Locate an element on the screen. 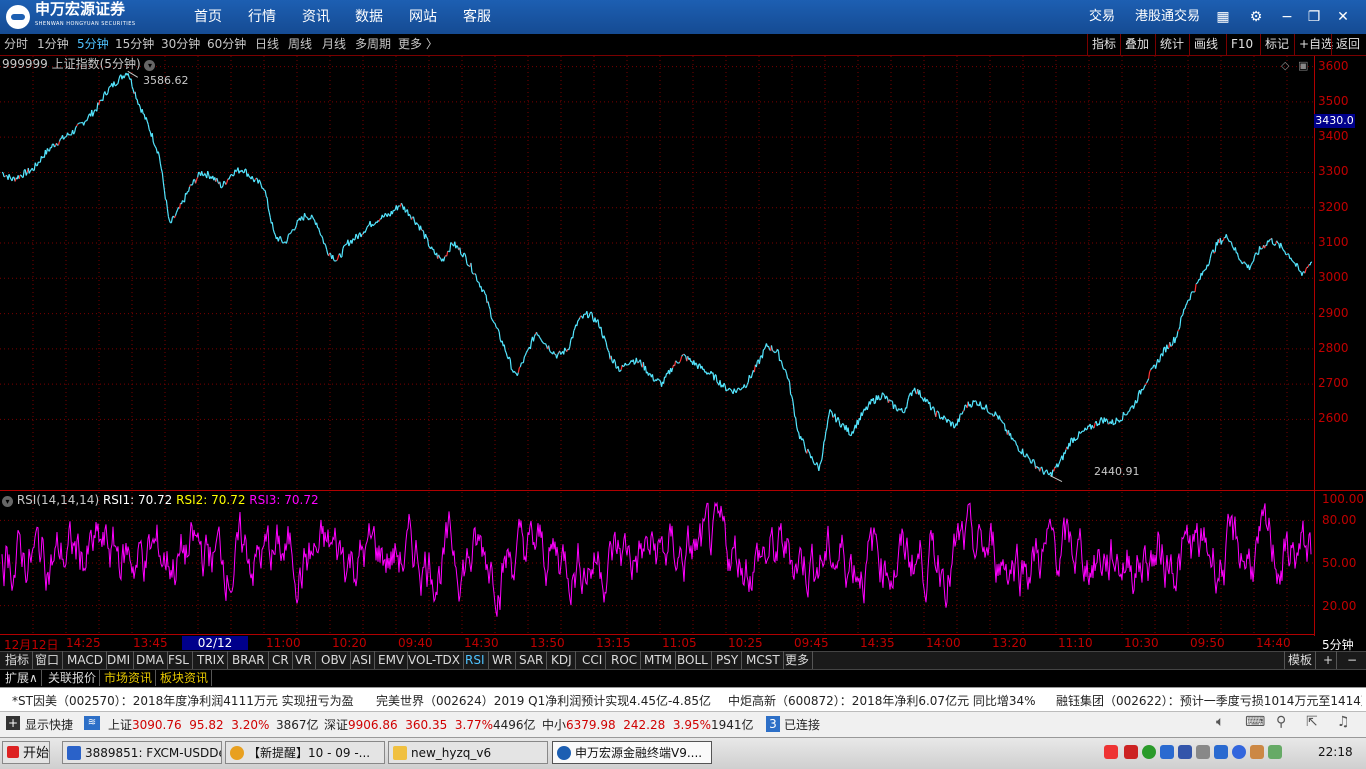  share-icon: ⇱ is located at coordinates (1312, 722).